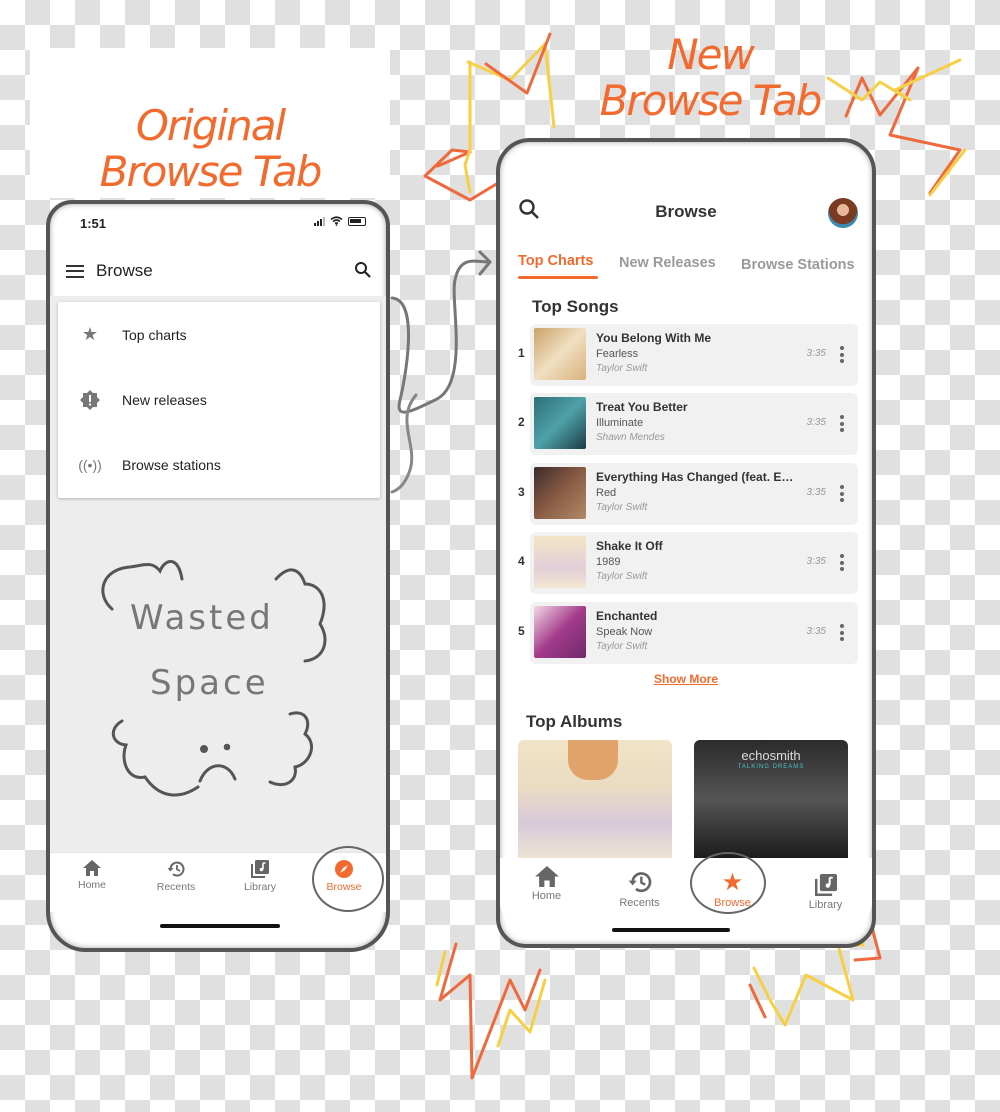  I want to click on song-rank: 2, so click(521, 422).